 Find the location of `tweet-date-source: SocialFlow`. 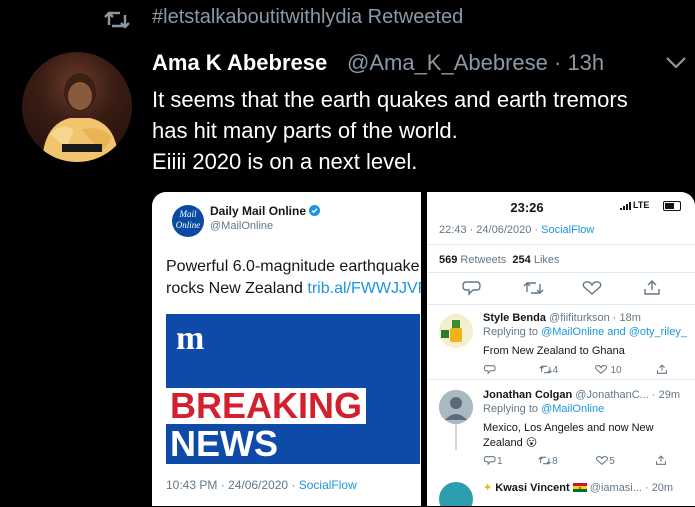

tweet-date-source: SocialFlow is located at coordinates (568, 230).